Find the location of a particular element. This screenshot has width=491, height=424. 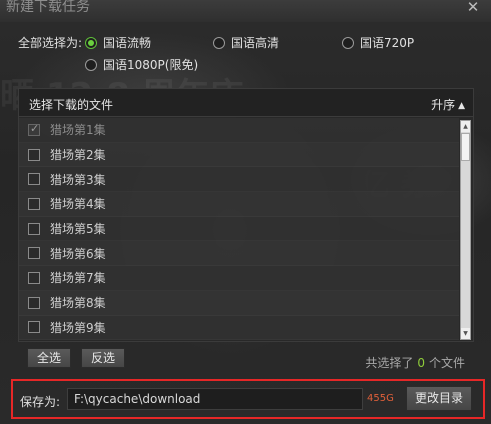

sort-label: 升序 is located at coordinates (443, 105).